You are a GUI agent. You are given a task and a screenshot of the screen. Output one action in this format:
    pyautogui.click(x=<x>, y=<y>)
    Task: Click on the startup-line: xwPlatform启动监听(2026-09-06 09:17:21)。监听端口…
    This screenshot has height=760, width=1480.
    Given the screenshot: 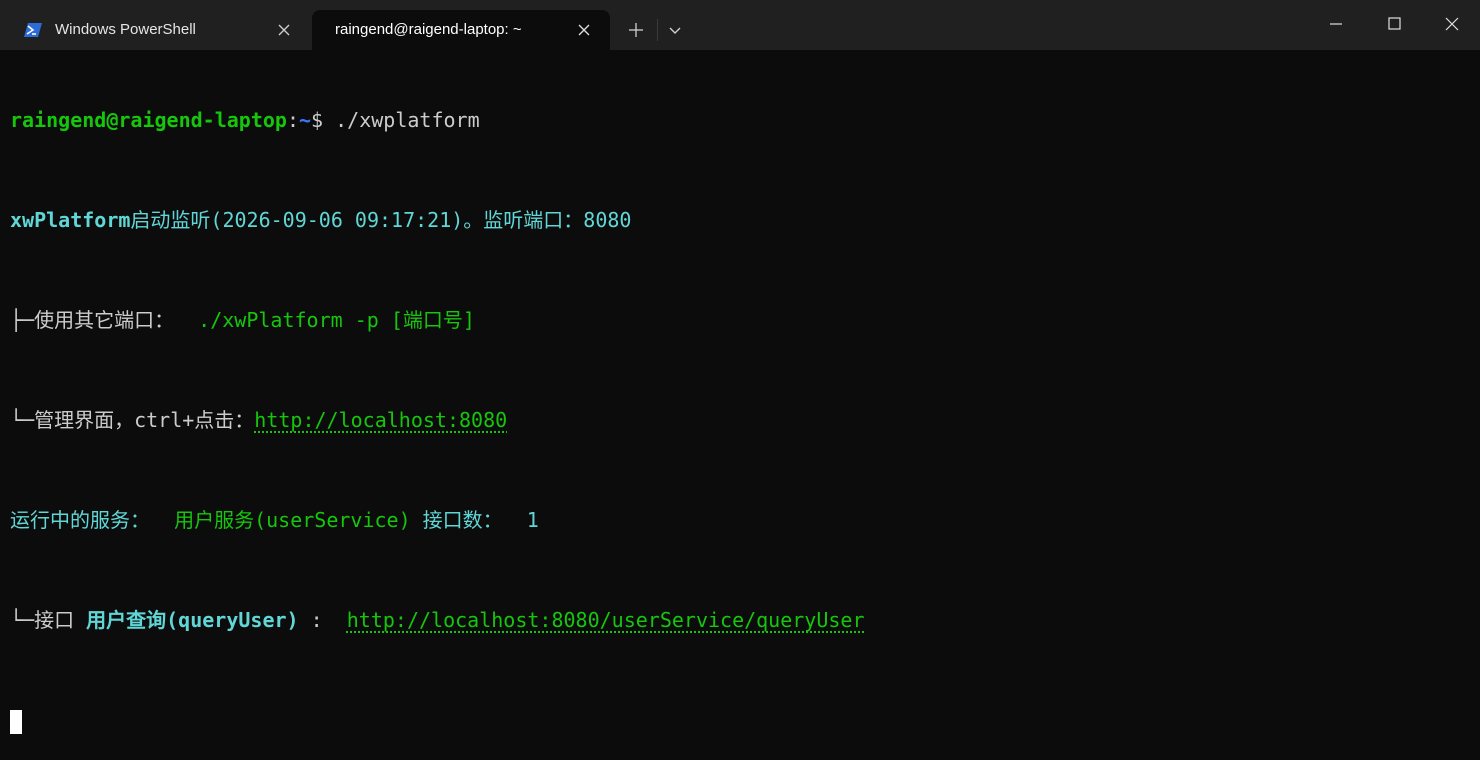 What is the action you would take?
    pyautogui.click(x=740, y=220)
    